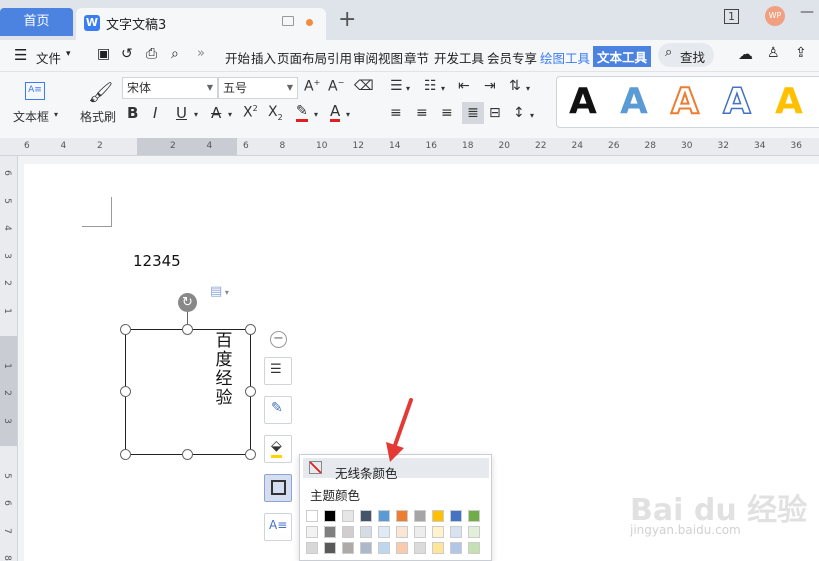 Image resolution: width=819 pixels, height=561 pixels. I want to click on shape-style-button: ✎, so click(278, 410).